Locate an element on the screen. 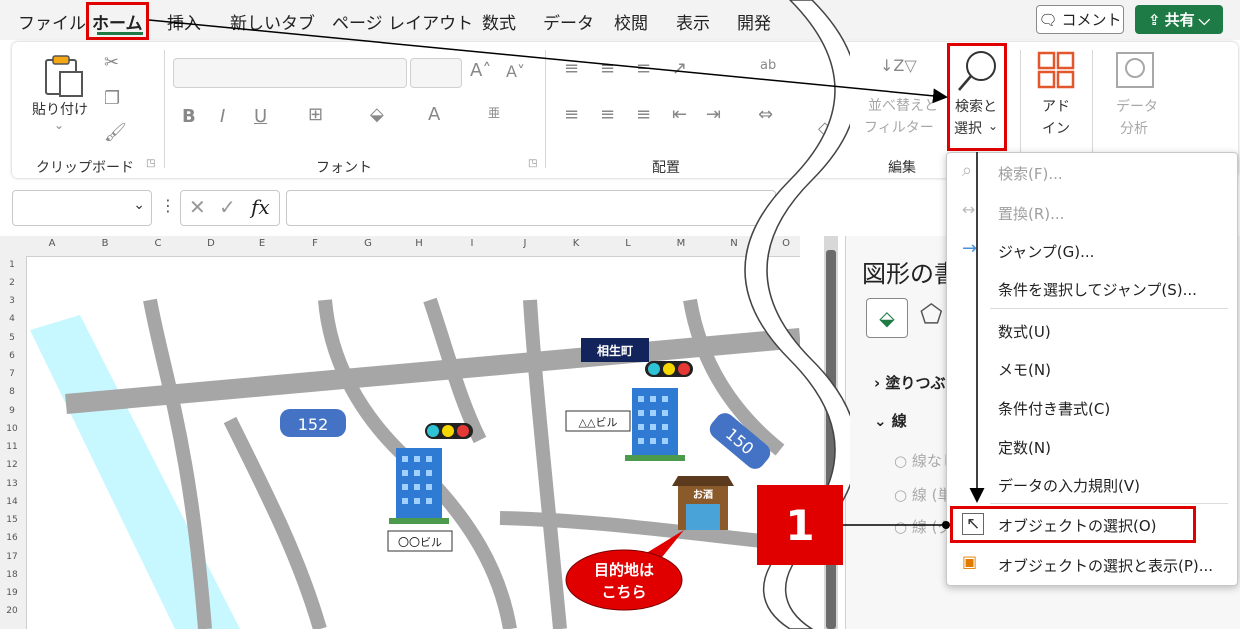 The height and width of the screenshot is (629, 1240). row-number: 7 is located at coordinates (12, 374).